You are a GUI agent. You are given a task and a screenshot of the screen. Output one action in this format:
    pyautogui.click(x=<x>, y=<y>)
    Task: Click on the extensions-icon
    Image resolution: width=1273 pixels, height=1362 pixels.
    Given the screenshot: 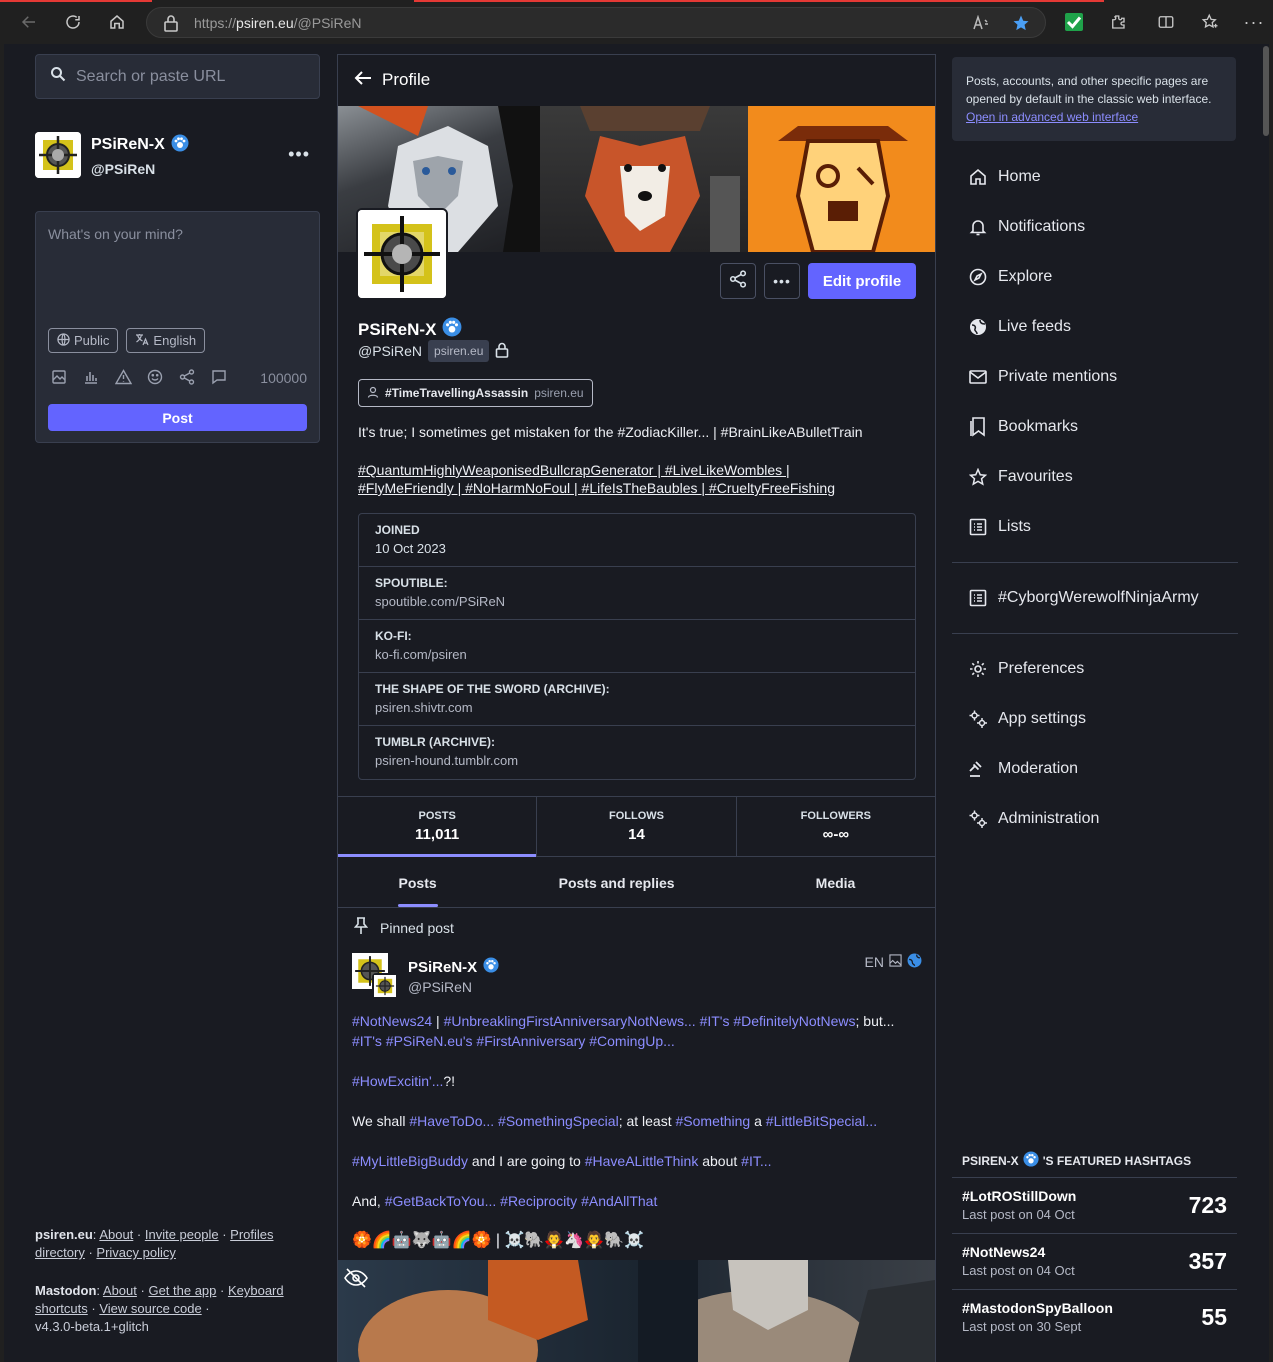 What is the action you would take?
    pyautogui.click(x=1118, y=22)
    